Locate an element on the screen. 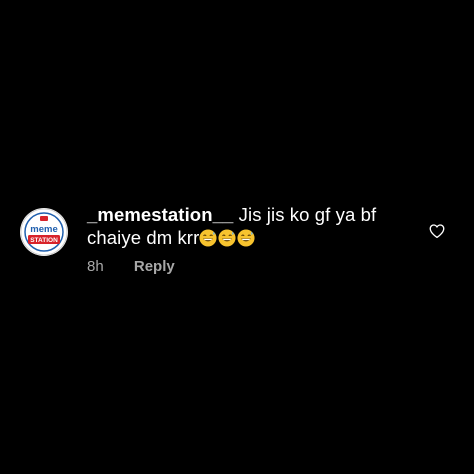  comment-timestamp: 8h is located at coordinates (95, 266).